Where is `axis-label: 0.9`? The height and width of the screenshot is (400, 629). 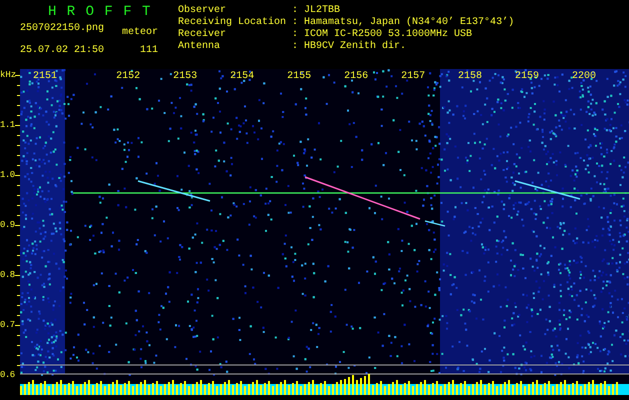
axis-label: 0.9 is located at coordinates (7, 225).